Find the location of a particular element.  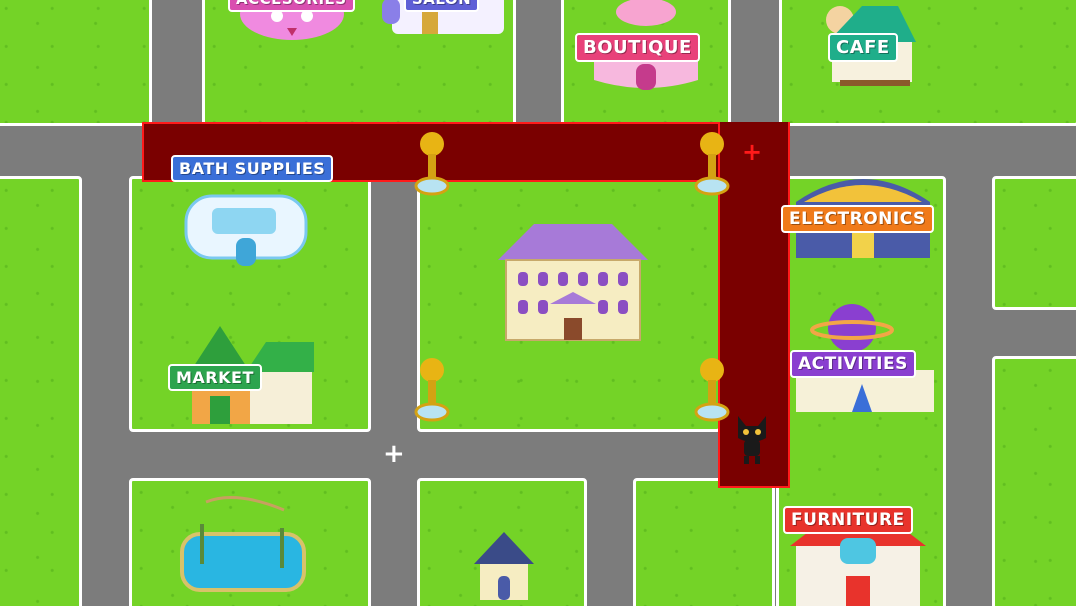

accessories-sign: ACCESORIES is located at coordinates (291, 6).